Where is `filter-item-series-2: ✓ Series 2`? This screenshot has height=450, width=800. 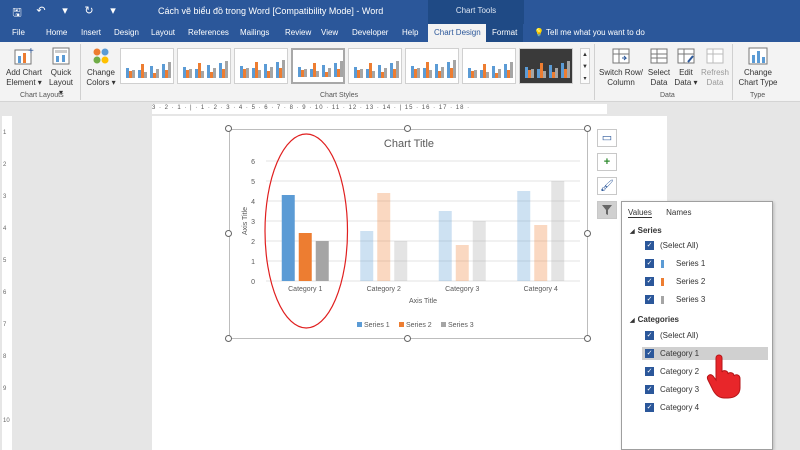
filter-item-series-2: ✓ Series 2 is located at coordinates (705, 281).